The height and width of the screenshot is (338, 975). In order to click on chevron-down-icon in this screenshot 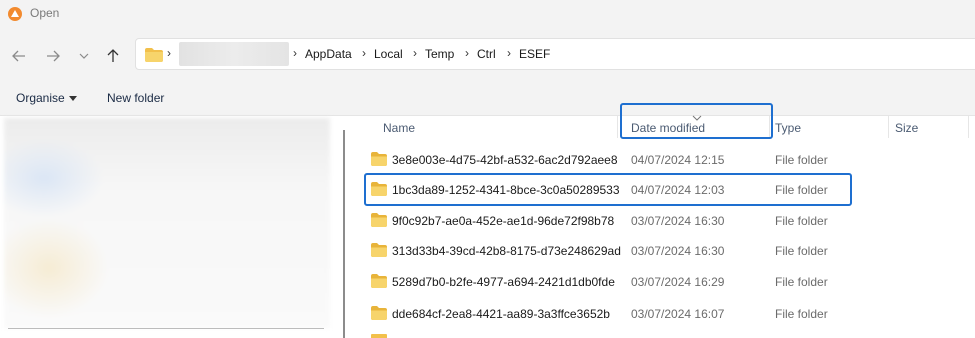, I will do `click(84, 56)`.